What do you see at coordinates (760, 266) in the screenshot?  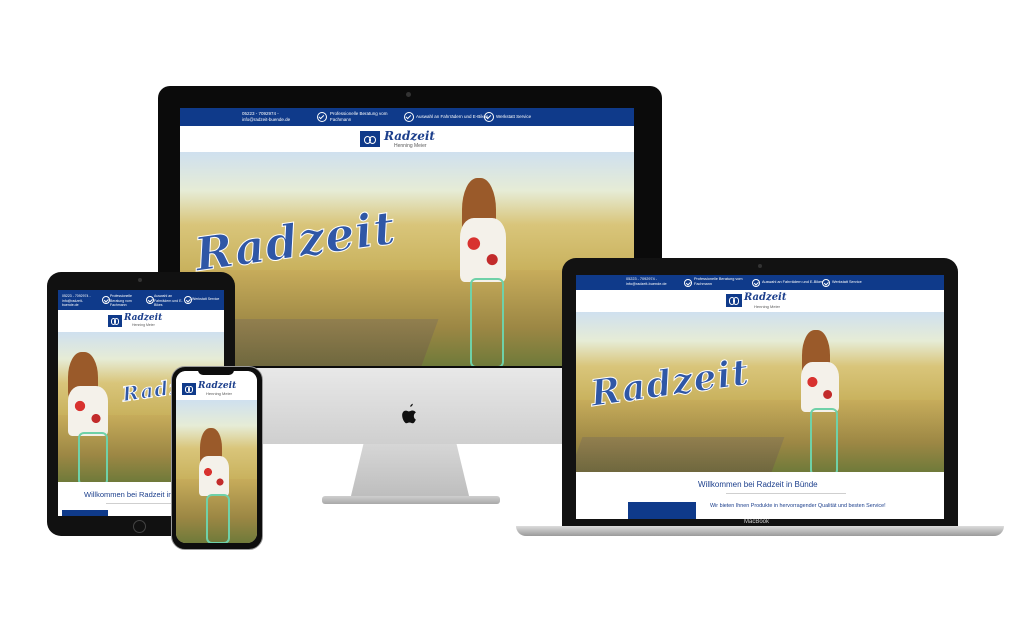 I see `laptop-camera` at bounding box center [760, 266].